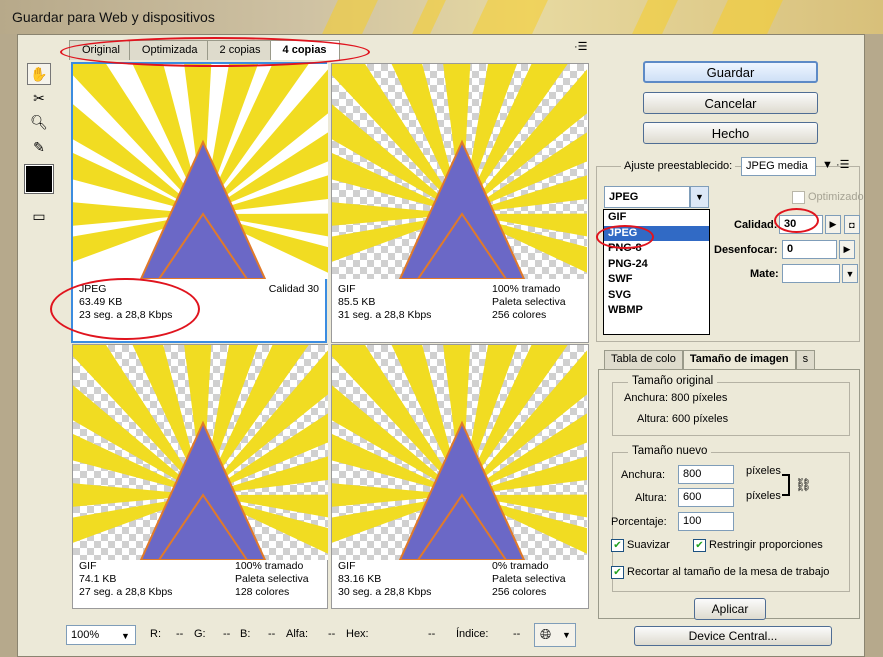 The image size is (883, 657). I want to click on menu-icon: ·☰, so click(581, 46).